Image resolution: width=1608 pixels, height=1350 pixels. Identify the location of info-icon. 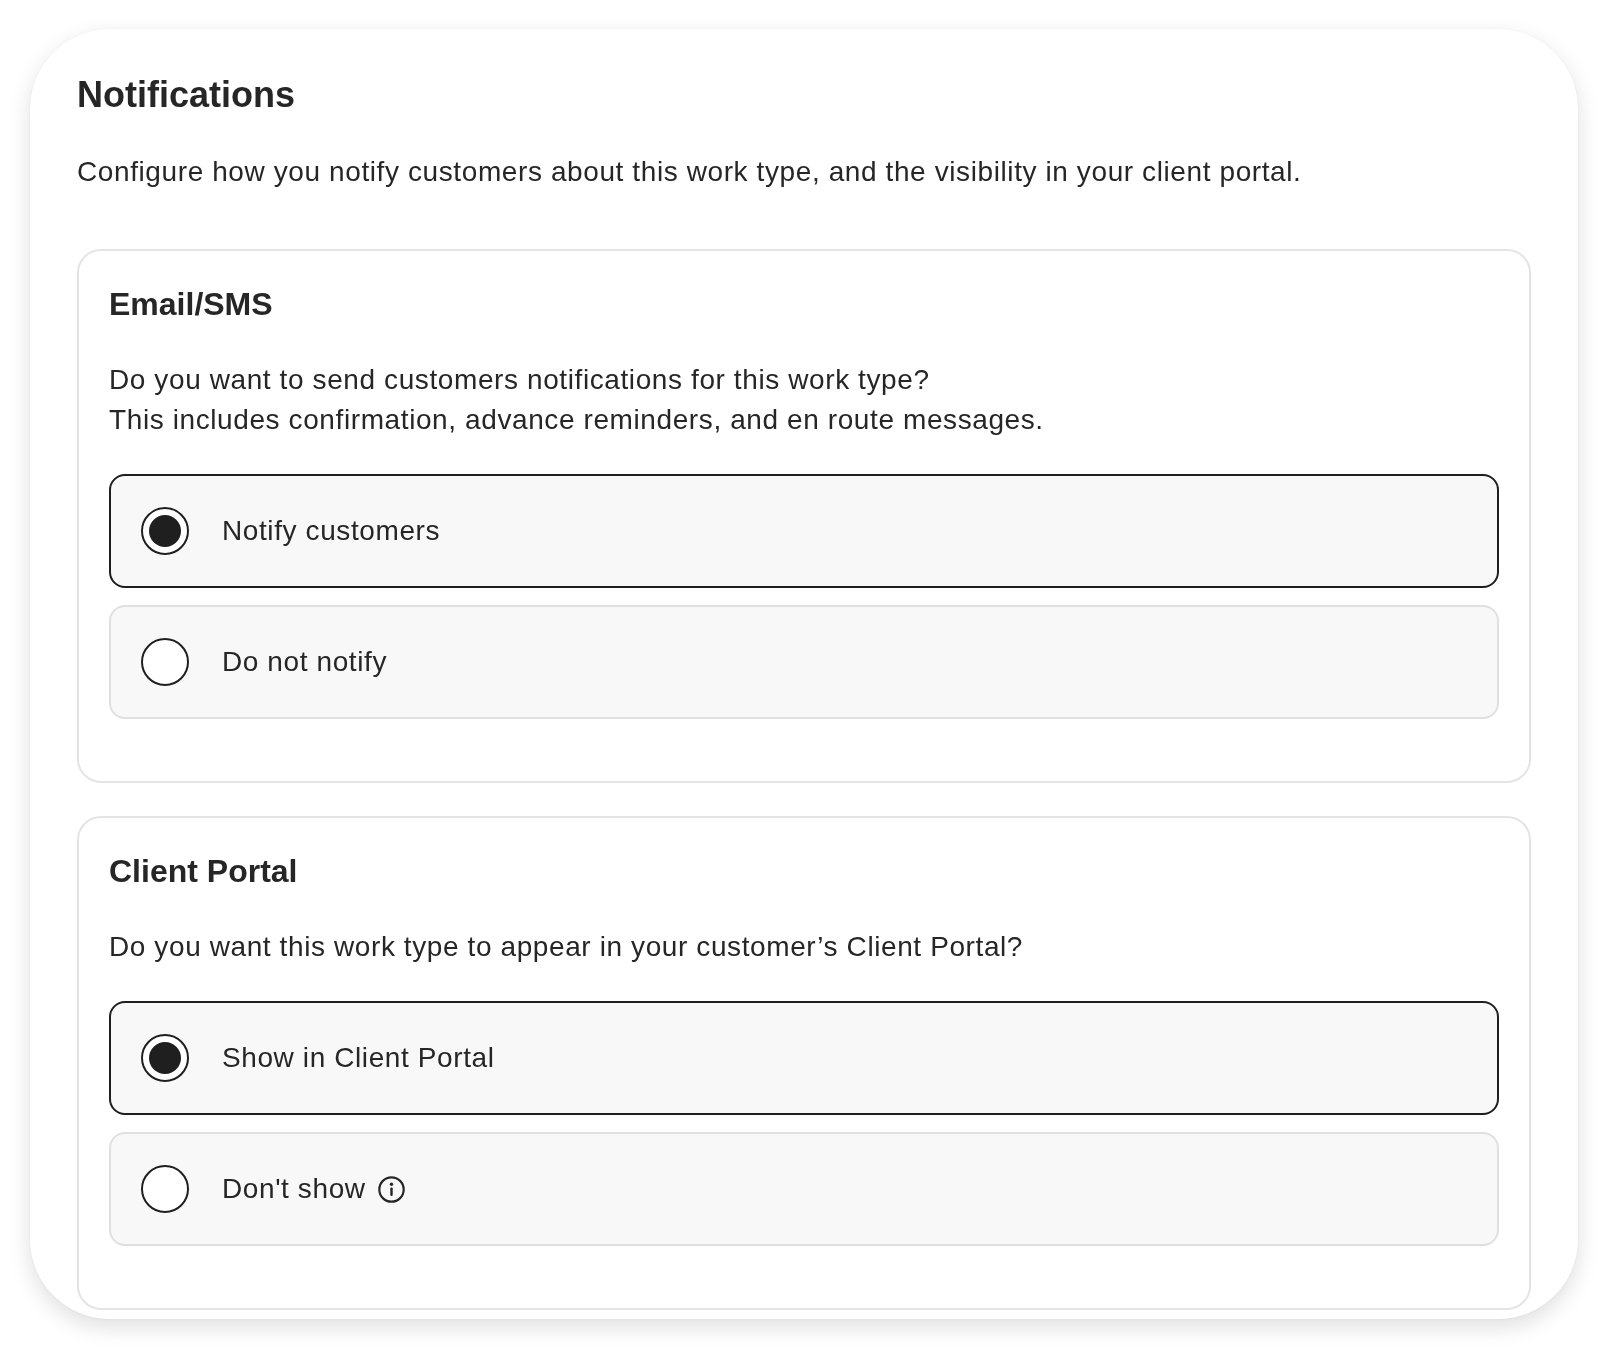
(391, 1189).